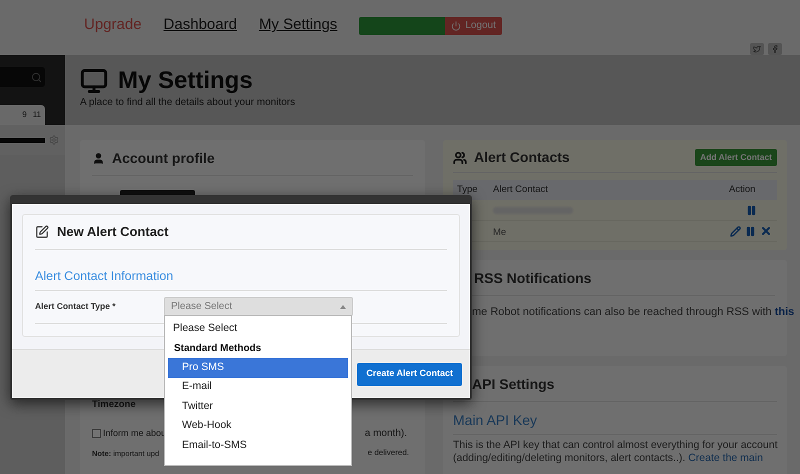  I want to click on logout-button: Logout, so click(473, 25).